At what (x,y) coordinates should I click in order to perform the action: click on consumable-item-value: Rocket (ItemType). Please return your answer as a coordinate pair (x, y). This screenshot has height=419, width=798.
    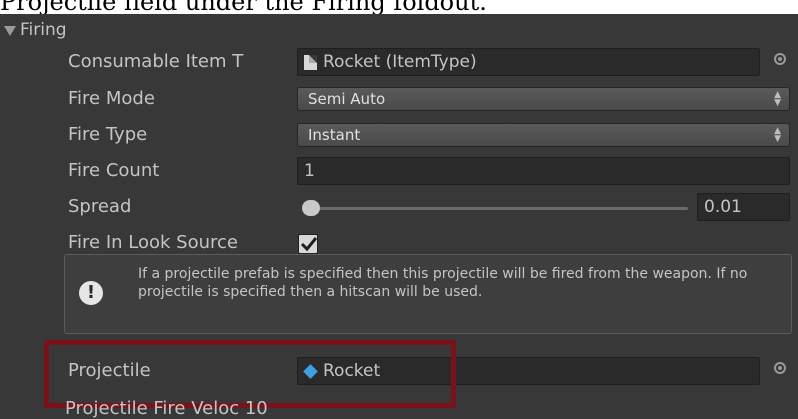
    Looking at the image, I should click on (400, 62).